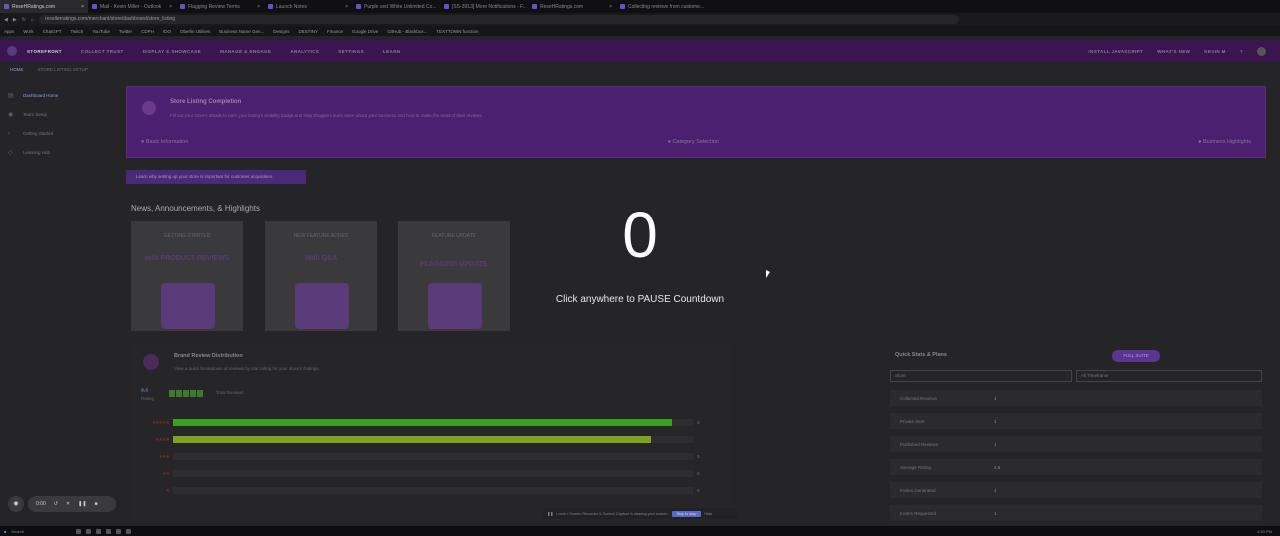 Image resolution: width=1280 pixels, height=536 pixels. I want to click on bookmark-item: YouTube, so click(101, 31).